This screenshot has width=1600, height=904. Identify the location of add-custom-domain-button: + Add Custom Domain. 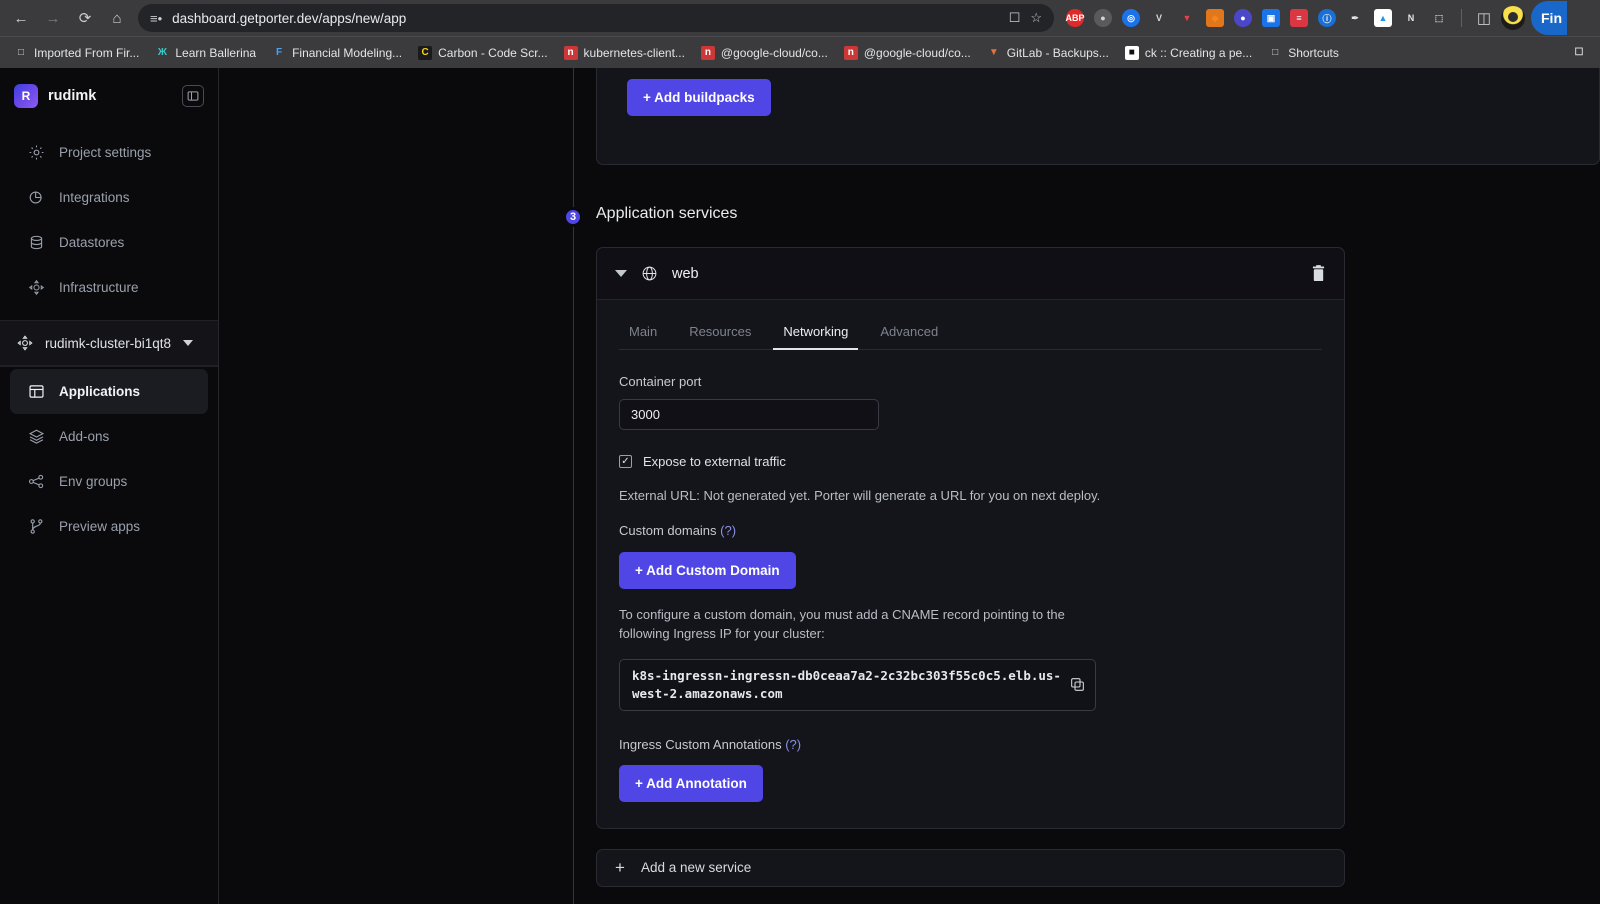
(707, 570).